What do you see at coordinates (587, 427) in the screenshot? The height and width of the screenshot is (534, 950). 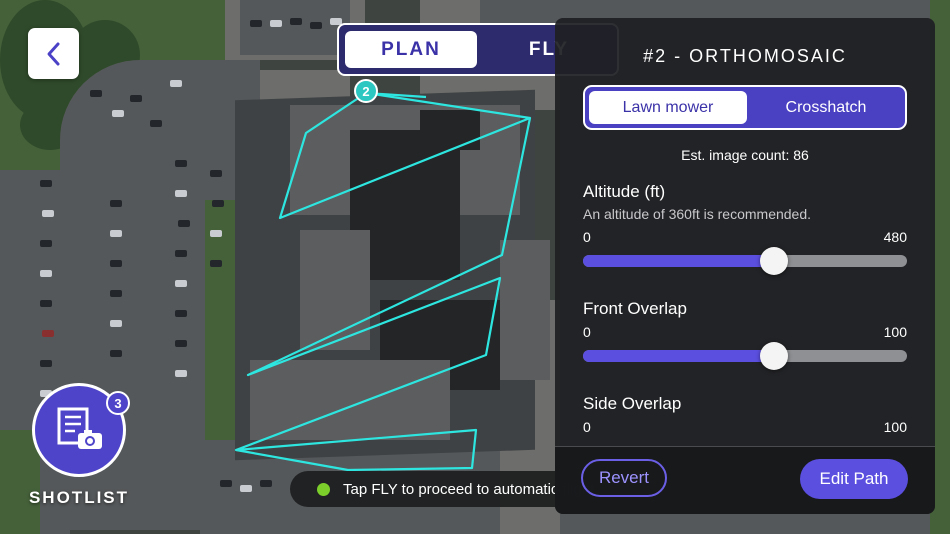 I see `side-overlap-min: 0` at bounding box center [587, 427].